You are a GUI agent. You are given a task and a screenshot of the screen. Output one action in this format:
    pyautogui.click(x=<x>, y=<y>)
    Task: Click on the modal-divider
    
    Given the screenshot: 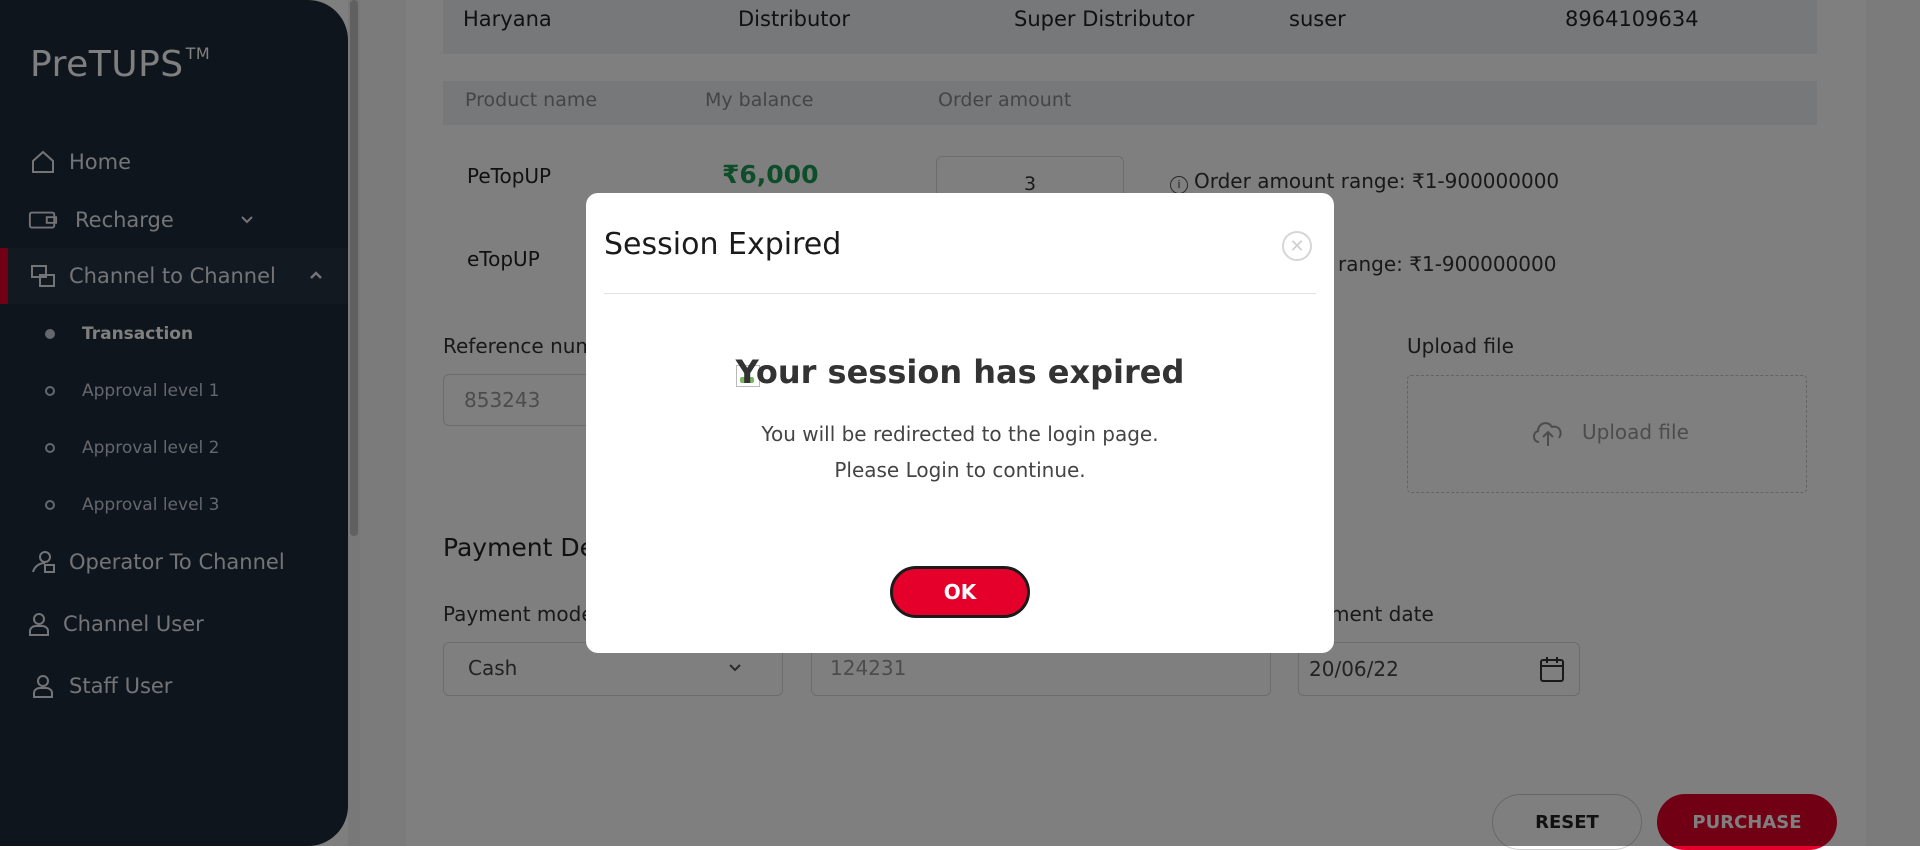 What is the action you would take?
    pyautogui.click(x=960, y=293)
    